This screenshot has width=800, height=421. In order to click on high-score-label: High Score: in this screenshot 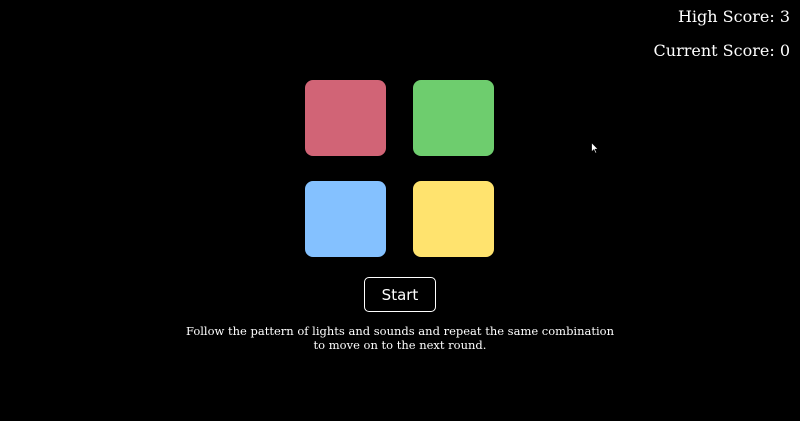, I will do `click(726, 16)`.